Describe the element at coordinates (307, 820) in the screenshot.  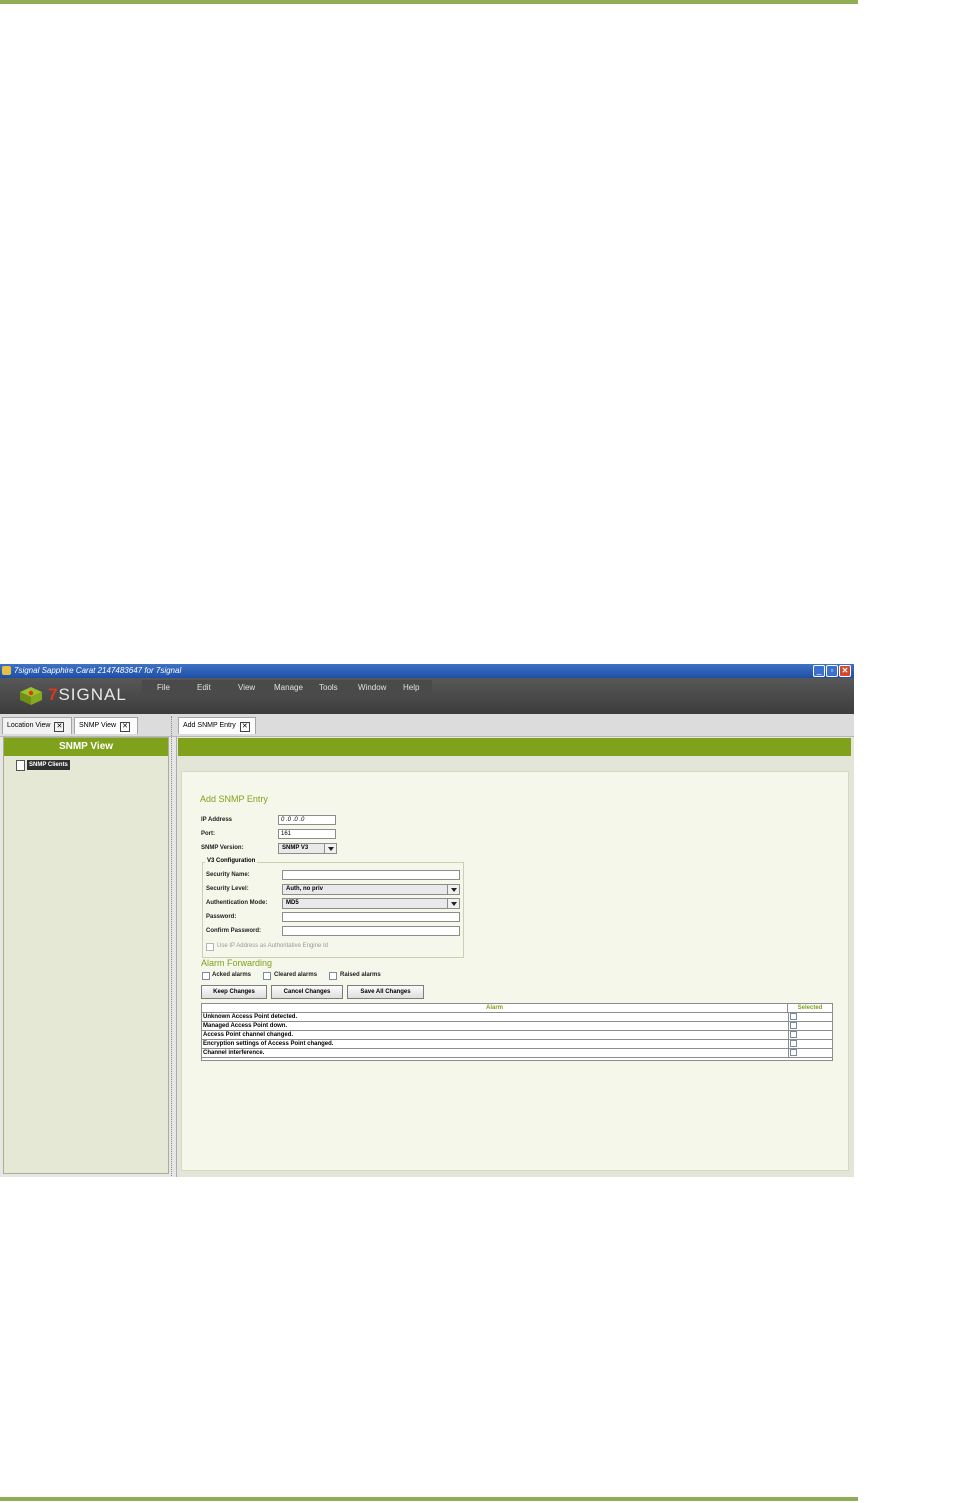
I see `ip-address-input: 0 .0 .0 .0` at that location.